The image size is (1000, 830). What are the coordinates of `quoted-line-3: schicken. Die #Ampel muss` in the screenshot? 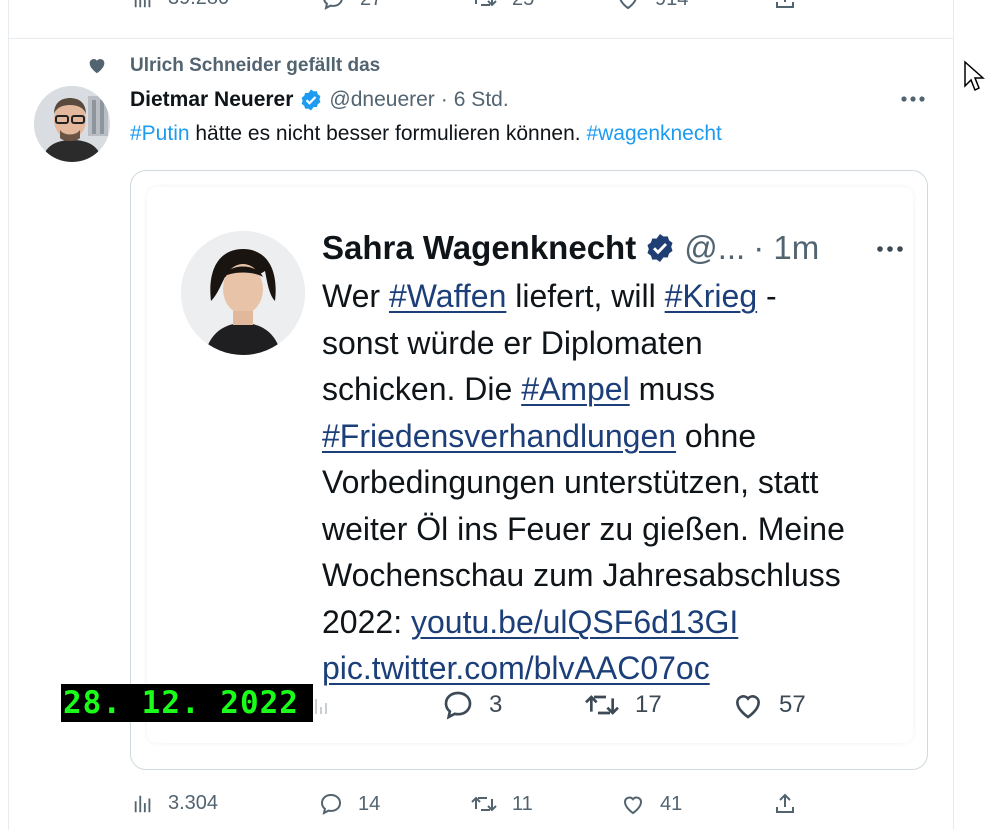 It's located at (617, 389).